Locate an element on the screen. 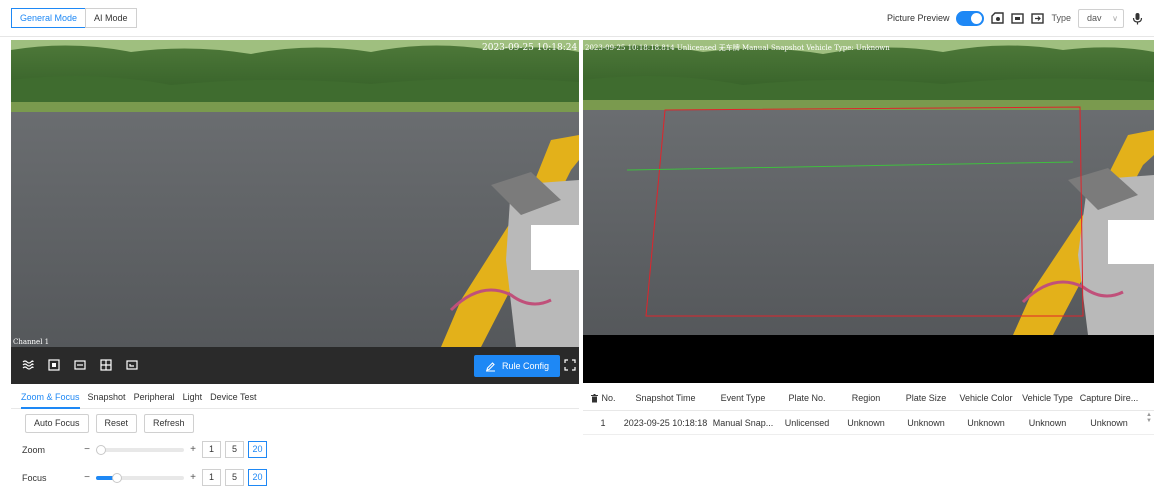  region-icon is located at coordinates (54, 365).